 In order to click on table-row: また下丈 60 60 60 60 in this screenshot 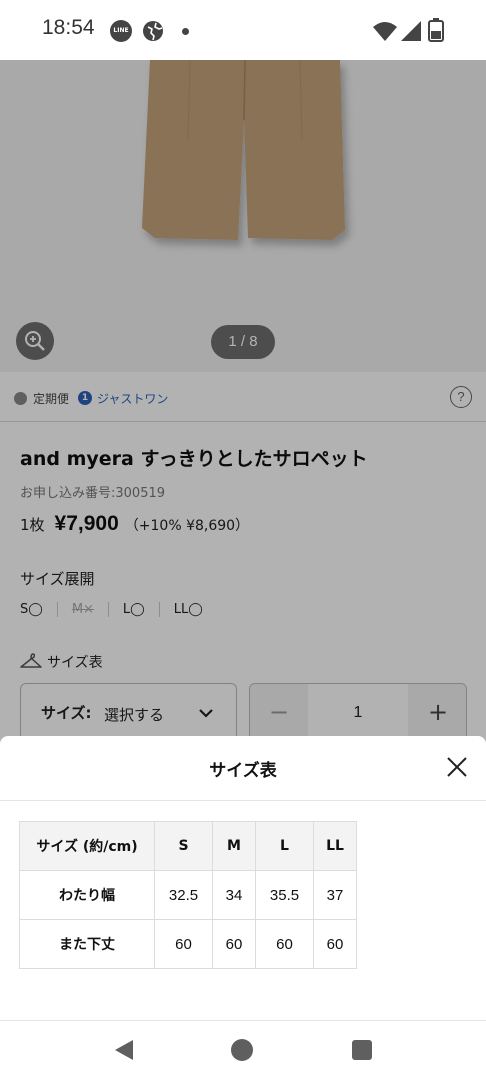, I will do `click(188, 944)`.